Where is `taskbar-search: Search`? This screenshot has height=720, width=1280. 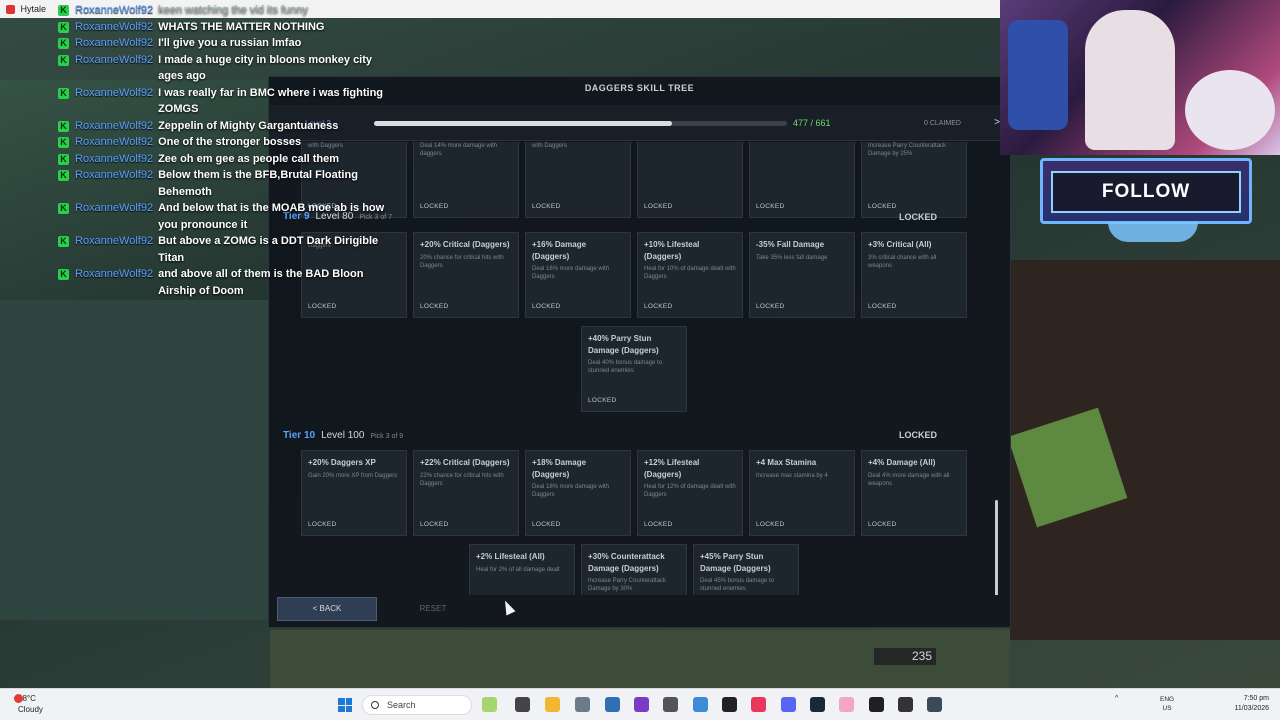 taskbar-search: Search is located at coordinates (417, 705).